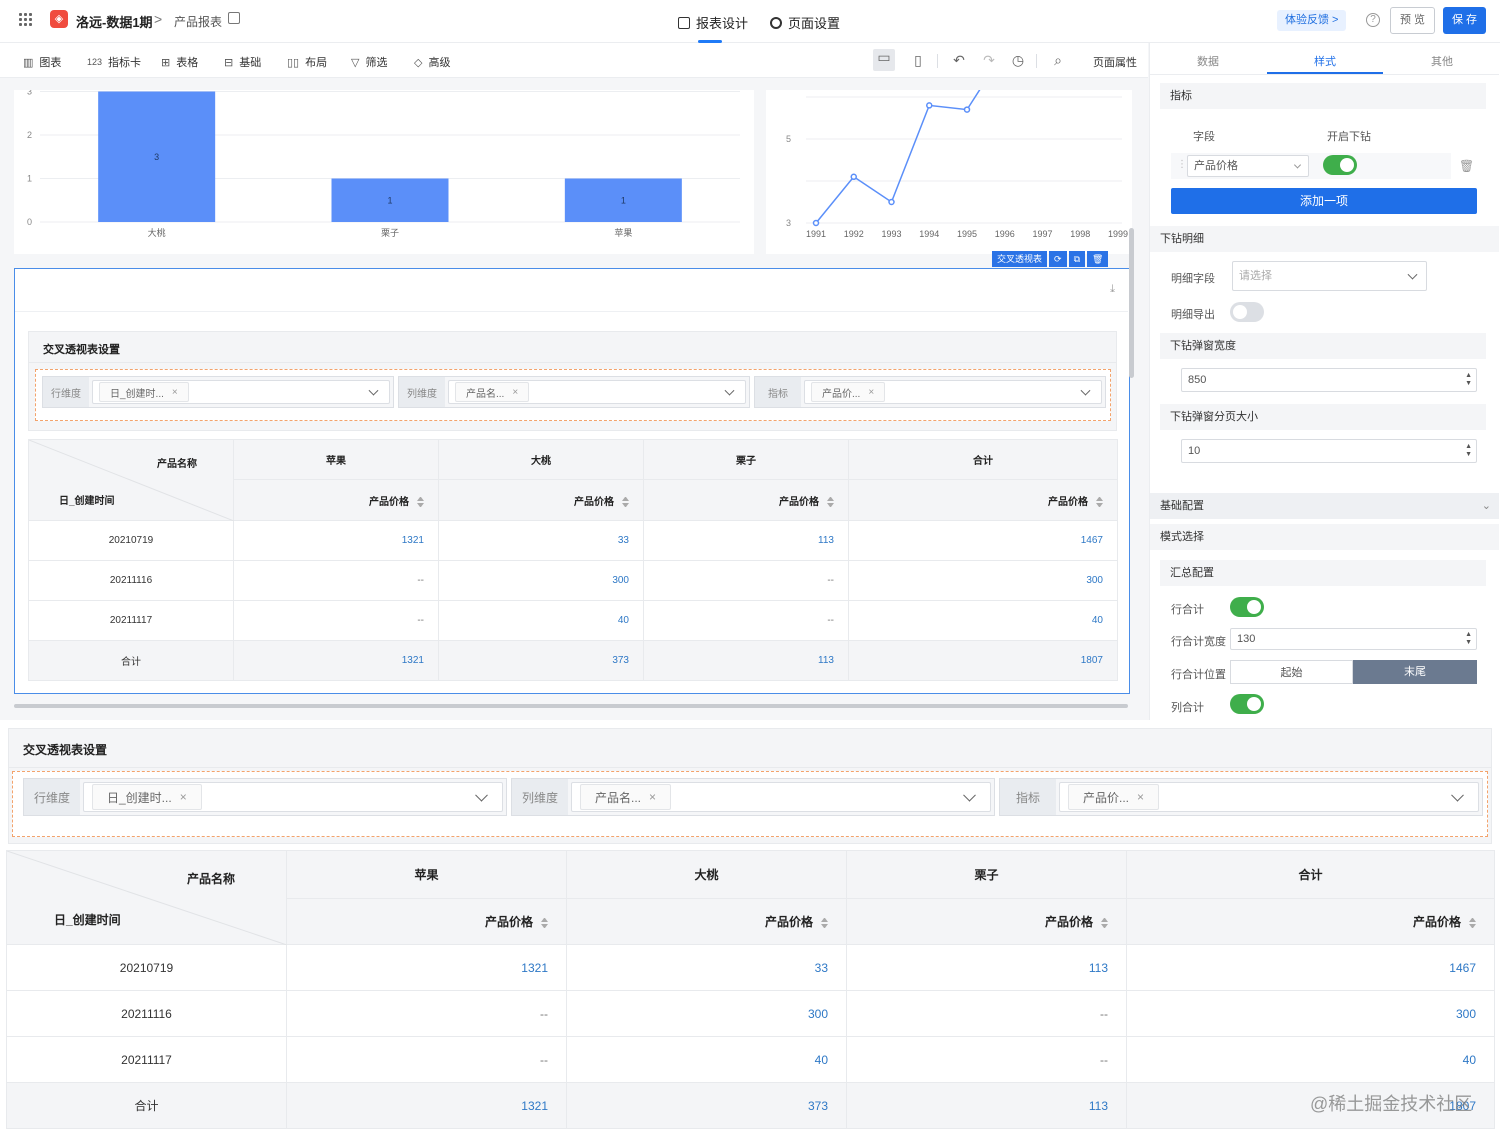 The width and height of the screenshot is (1500, 1143). What do you see at coordinates (1058, 259) in the screenshot?
I see `refresh-icon: ⟳` at bounding box center [1058, 259].